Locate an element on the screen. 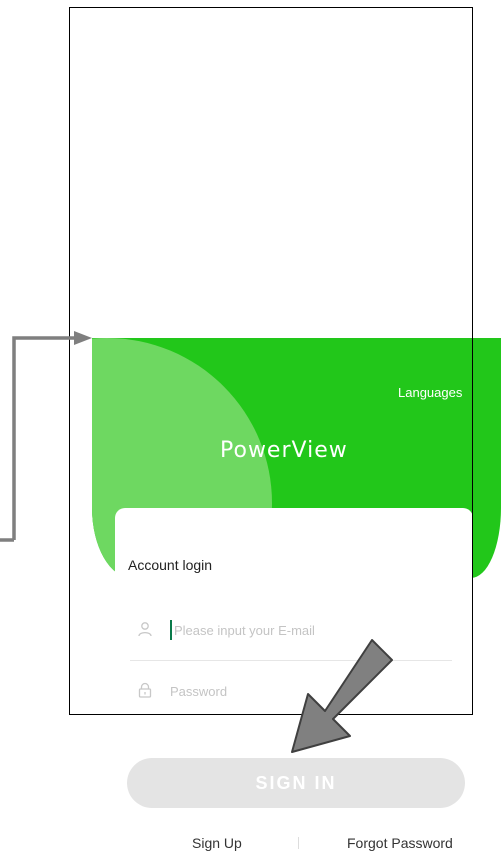 Image resolution: width=501 pixels, height=854 pixels. elbow-arrow-icon is located at coordinates (46, 436).